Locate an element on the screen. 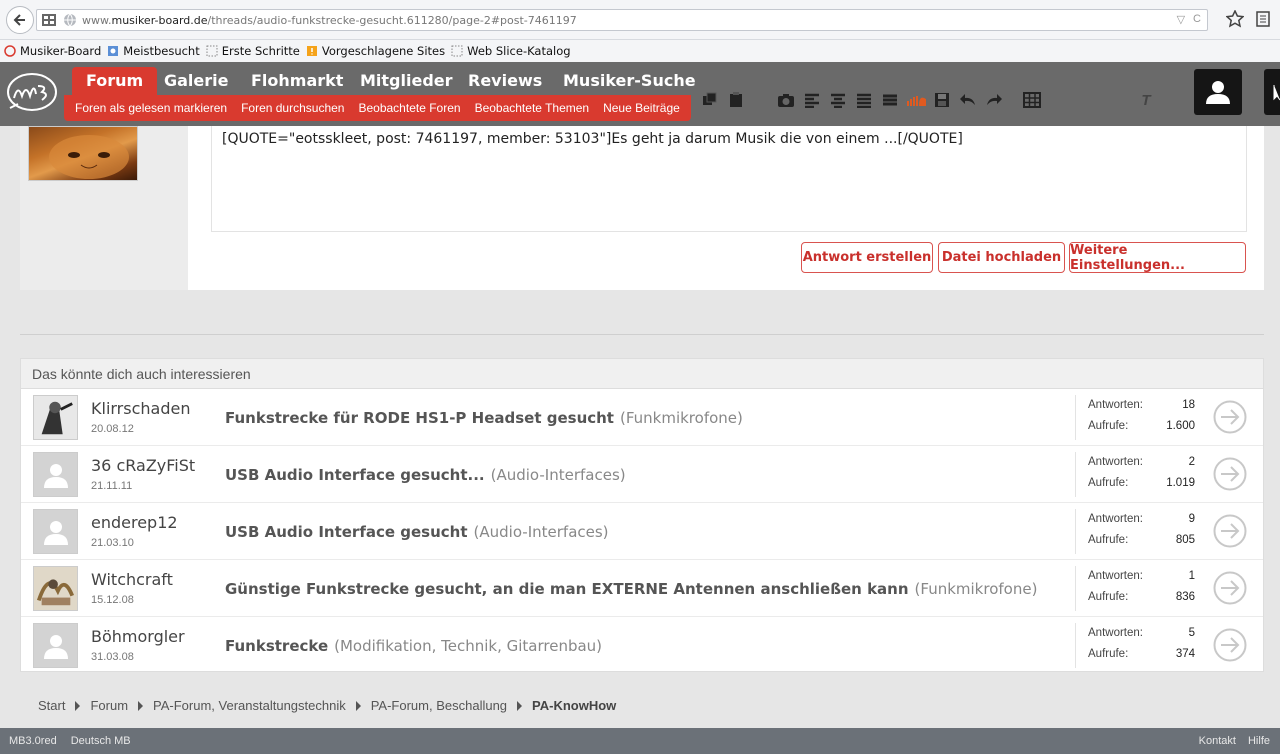 The width and height of the screenshot is (1280, 754). thread-stats: Antworten: 5 Aufrufe: 374 is located at coordinates (1135, 645).